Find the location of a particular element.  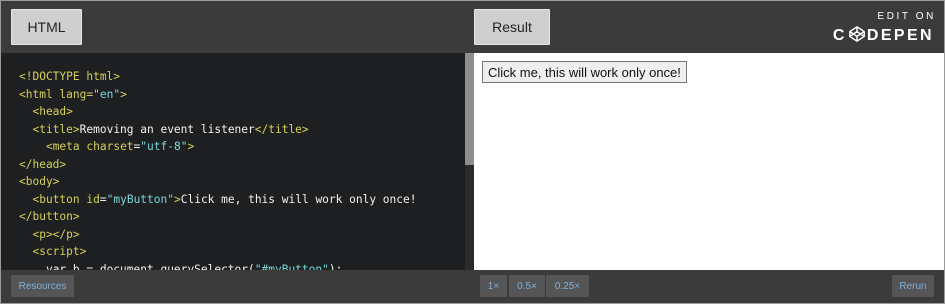

edit-on-text: EDIT ON is located at coordinates (906, 16).